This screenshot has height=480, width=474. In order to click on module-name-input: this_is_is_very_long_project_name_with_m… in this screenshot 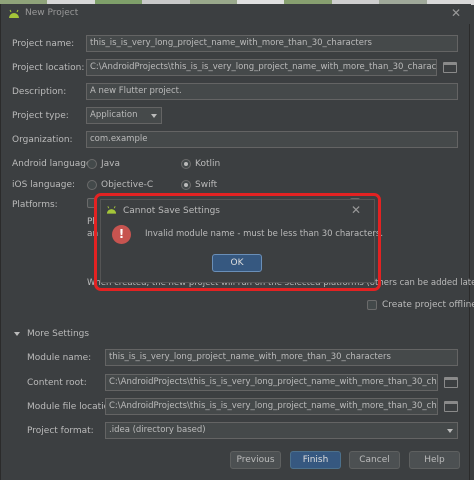, I will do `click(281, 357)`.